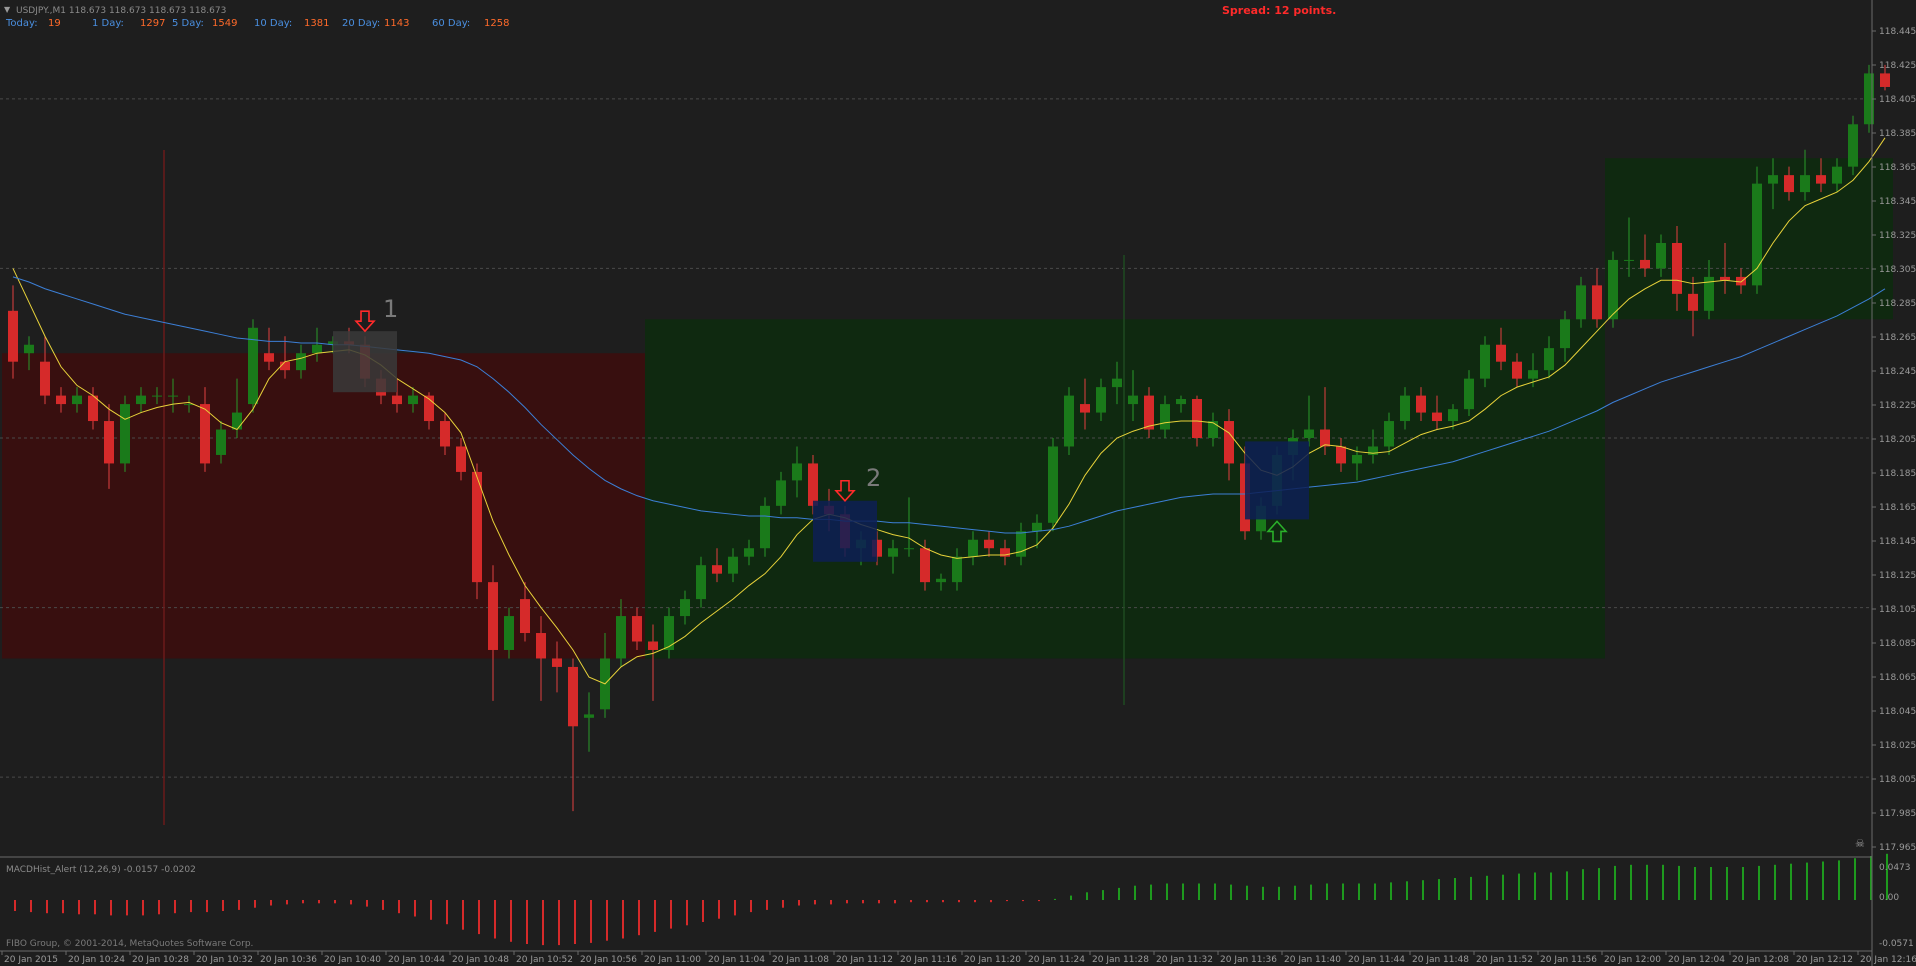  What do you see at coordinates (544, 960) in the screenshot?
I see `time-tick-label: 20 Jan 10:52` at bounding box center [544, 960].